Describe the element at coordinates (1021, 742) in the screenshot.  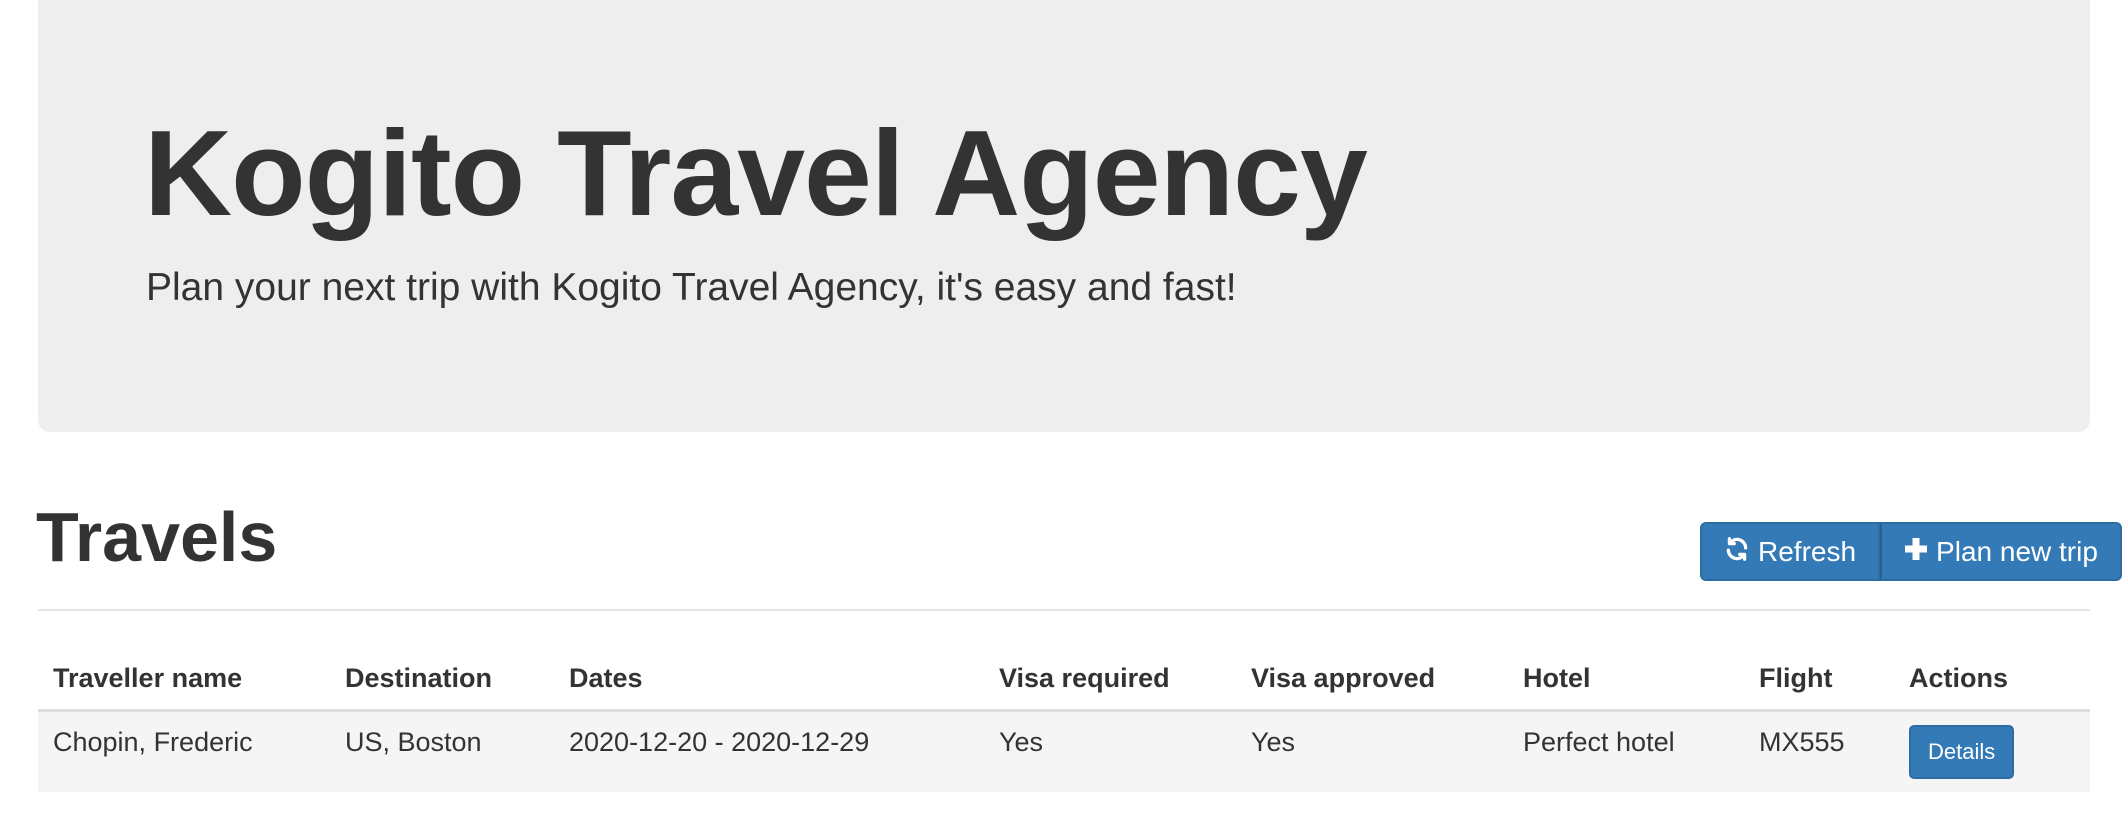
I see `visa-required: Yes` at that location.